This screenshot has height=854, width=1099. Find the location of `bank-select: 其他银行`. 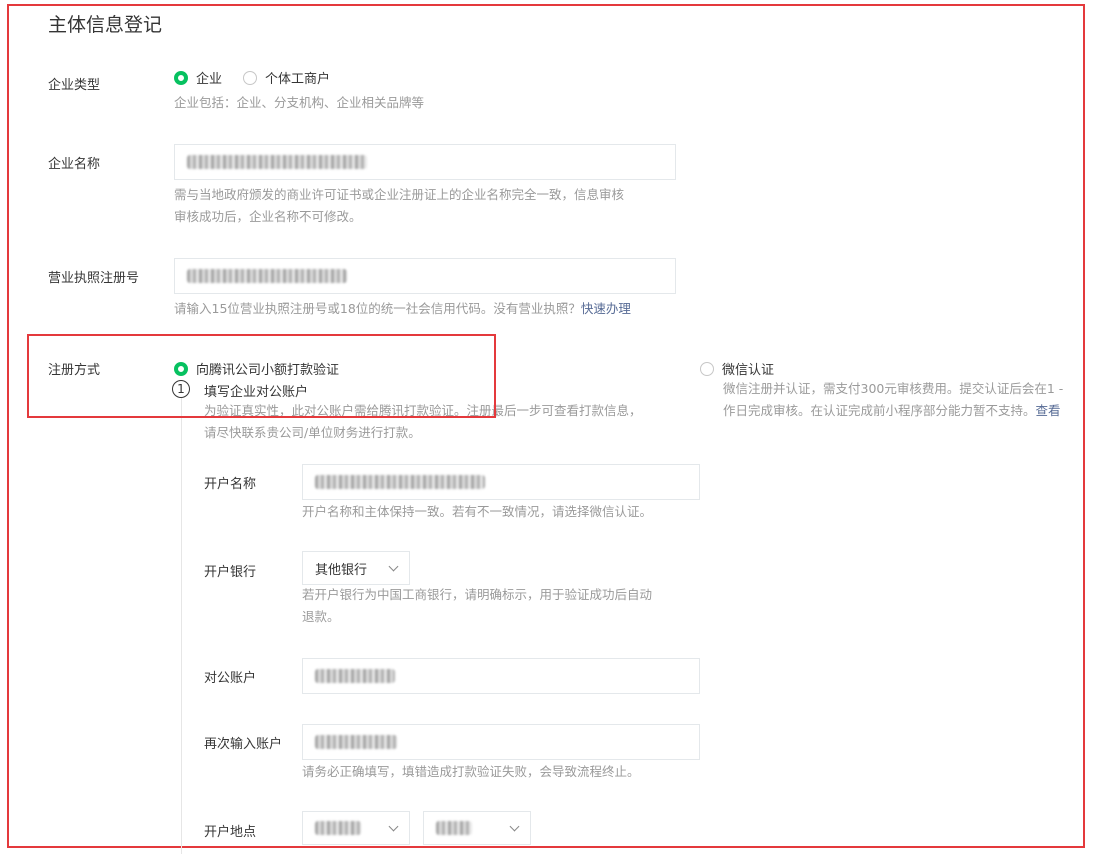

bank-select: 其他银行 is located at coordinates (356, 568).